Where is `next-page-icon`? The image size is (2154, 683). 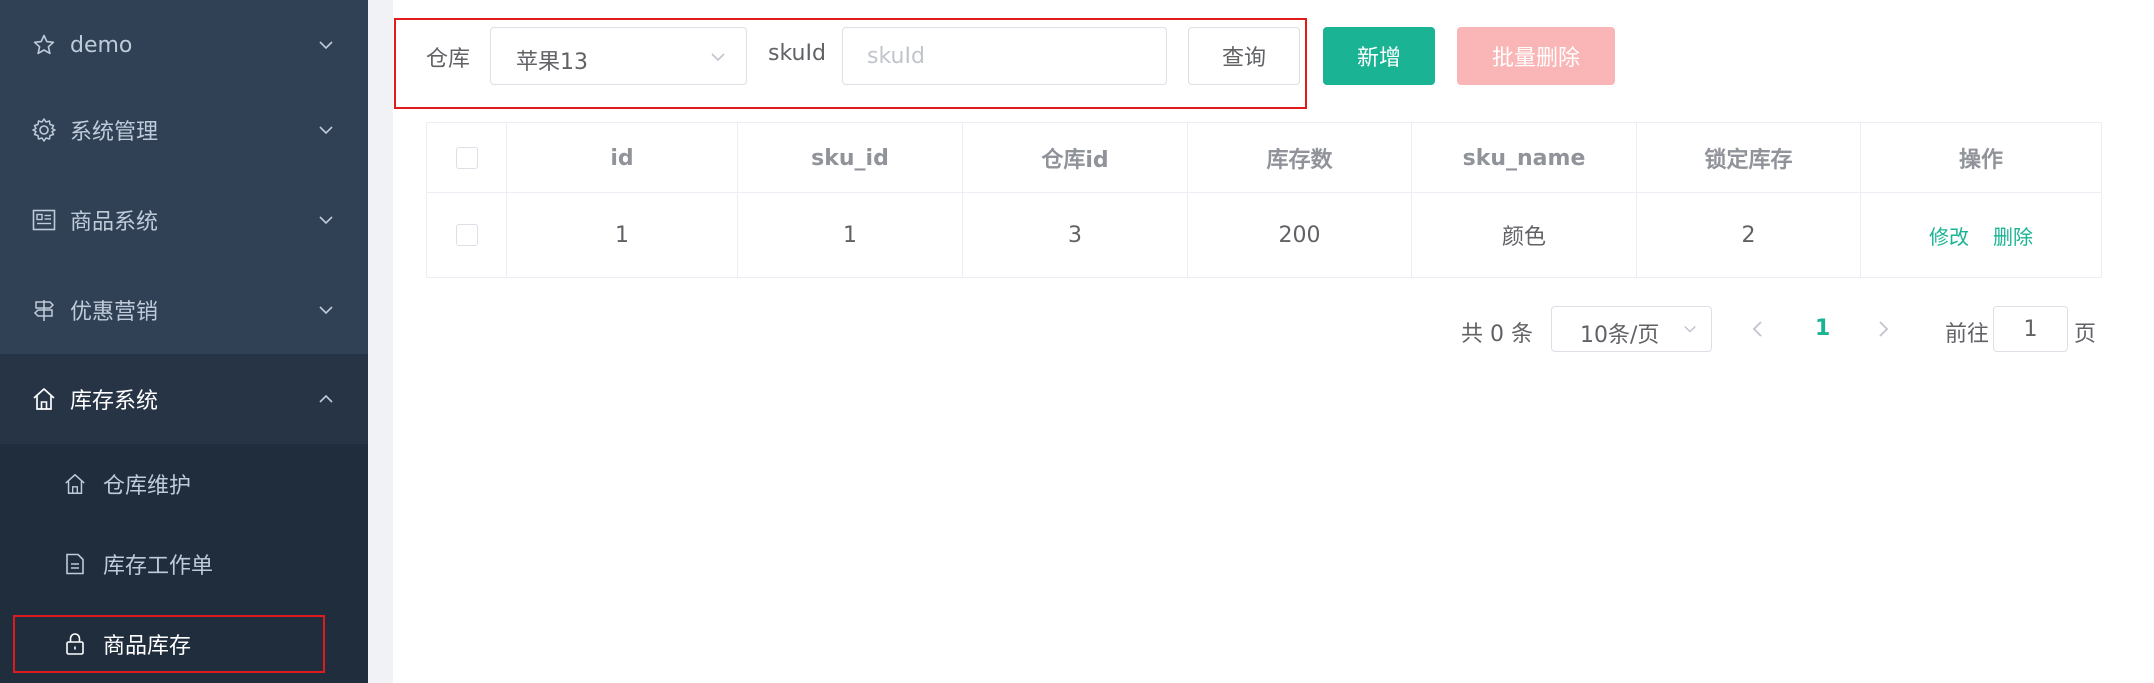
next-page-icon is located at coordinates (1883, 329).